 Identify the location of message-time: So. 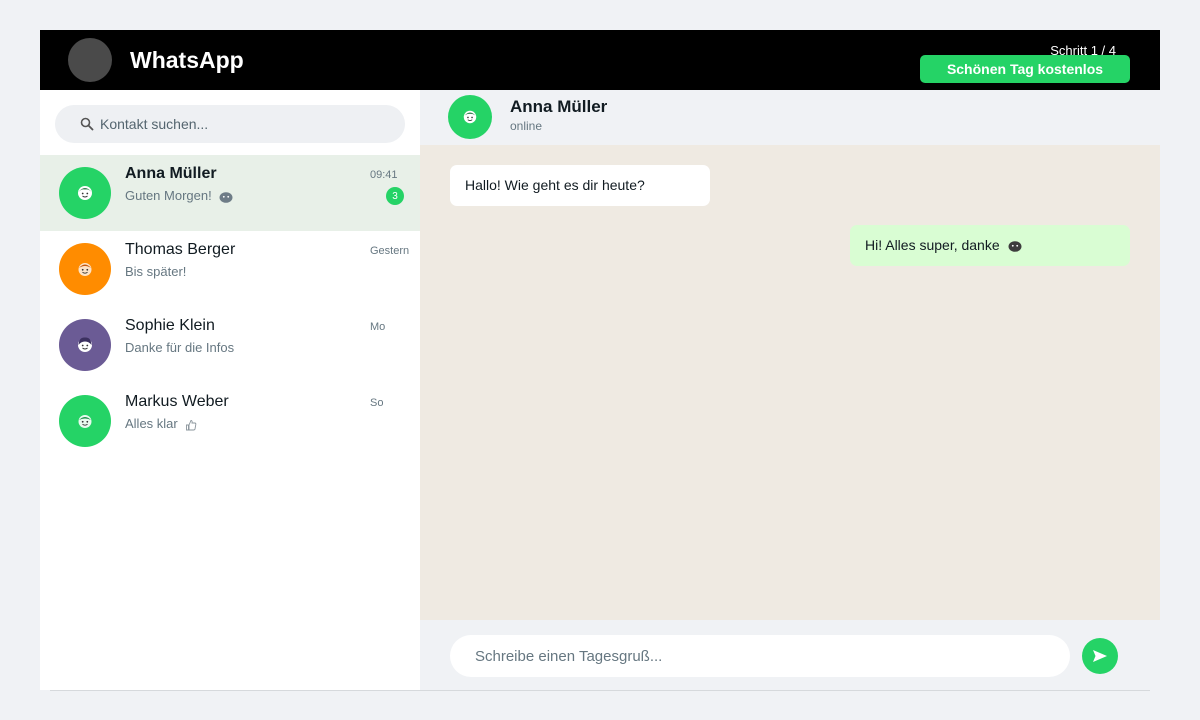
(377, 403).